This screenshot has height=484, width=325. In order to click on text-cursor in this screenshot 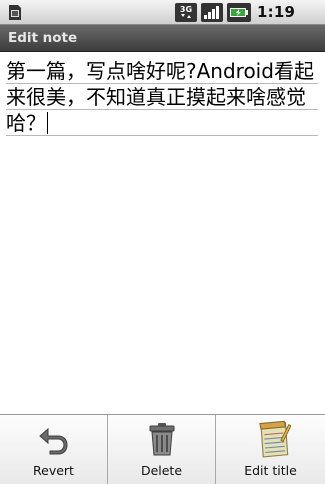, I will do `click(47, 123)`.